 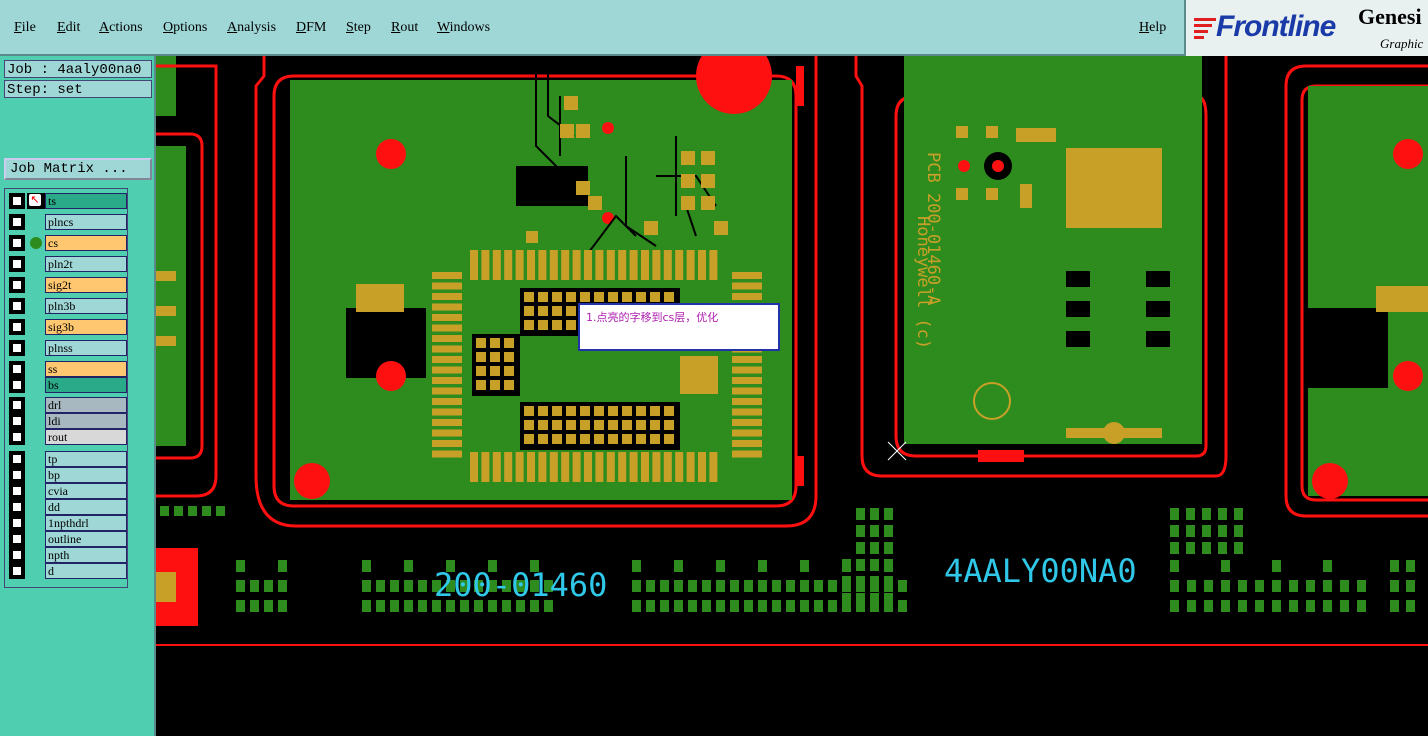 What do you see at coordinates (404, 28) in the screenshot?
I see `menu-rout: Rout` at bounding box center [404, 28].